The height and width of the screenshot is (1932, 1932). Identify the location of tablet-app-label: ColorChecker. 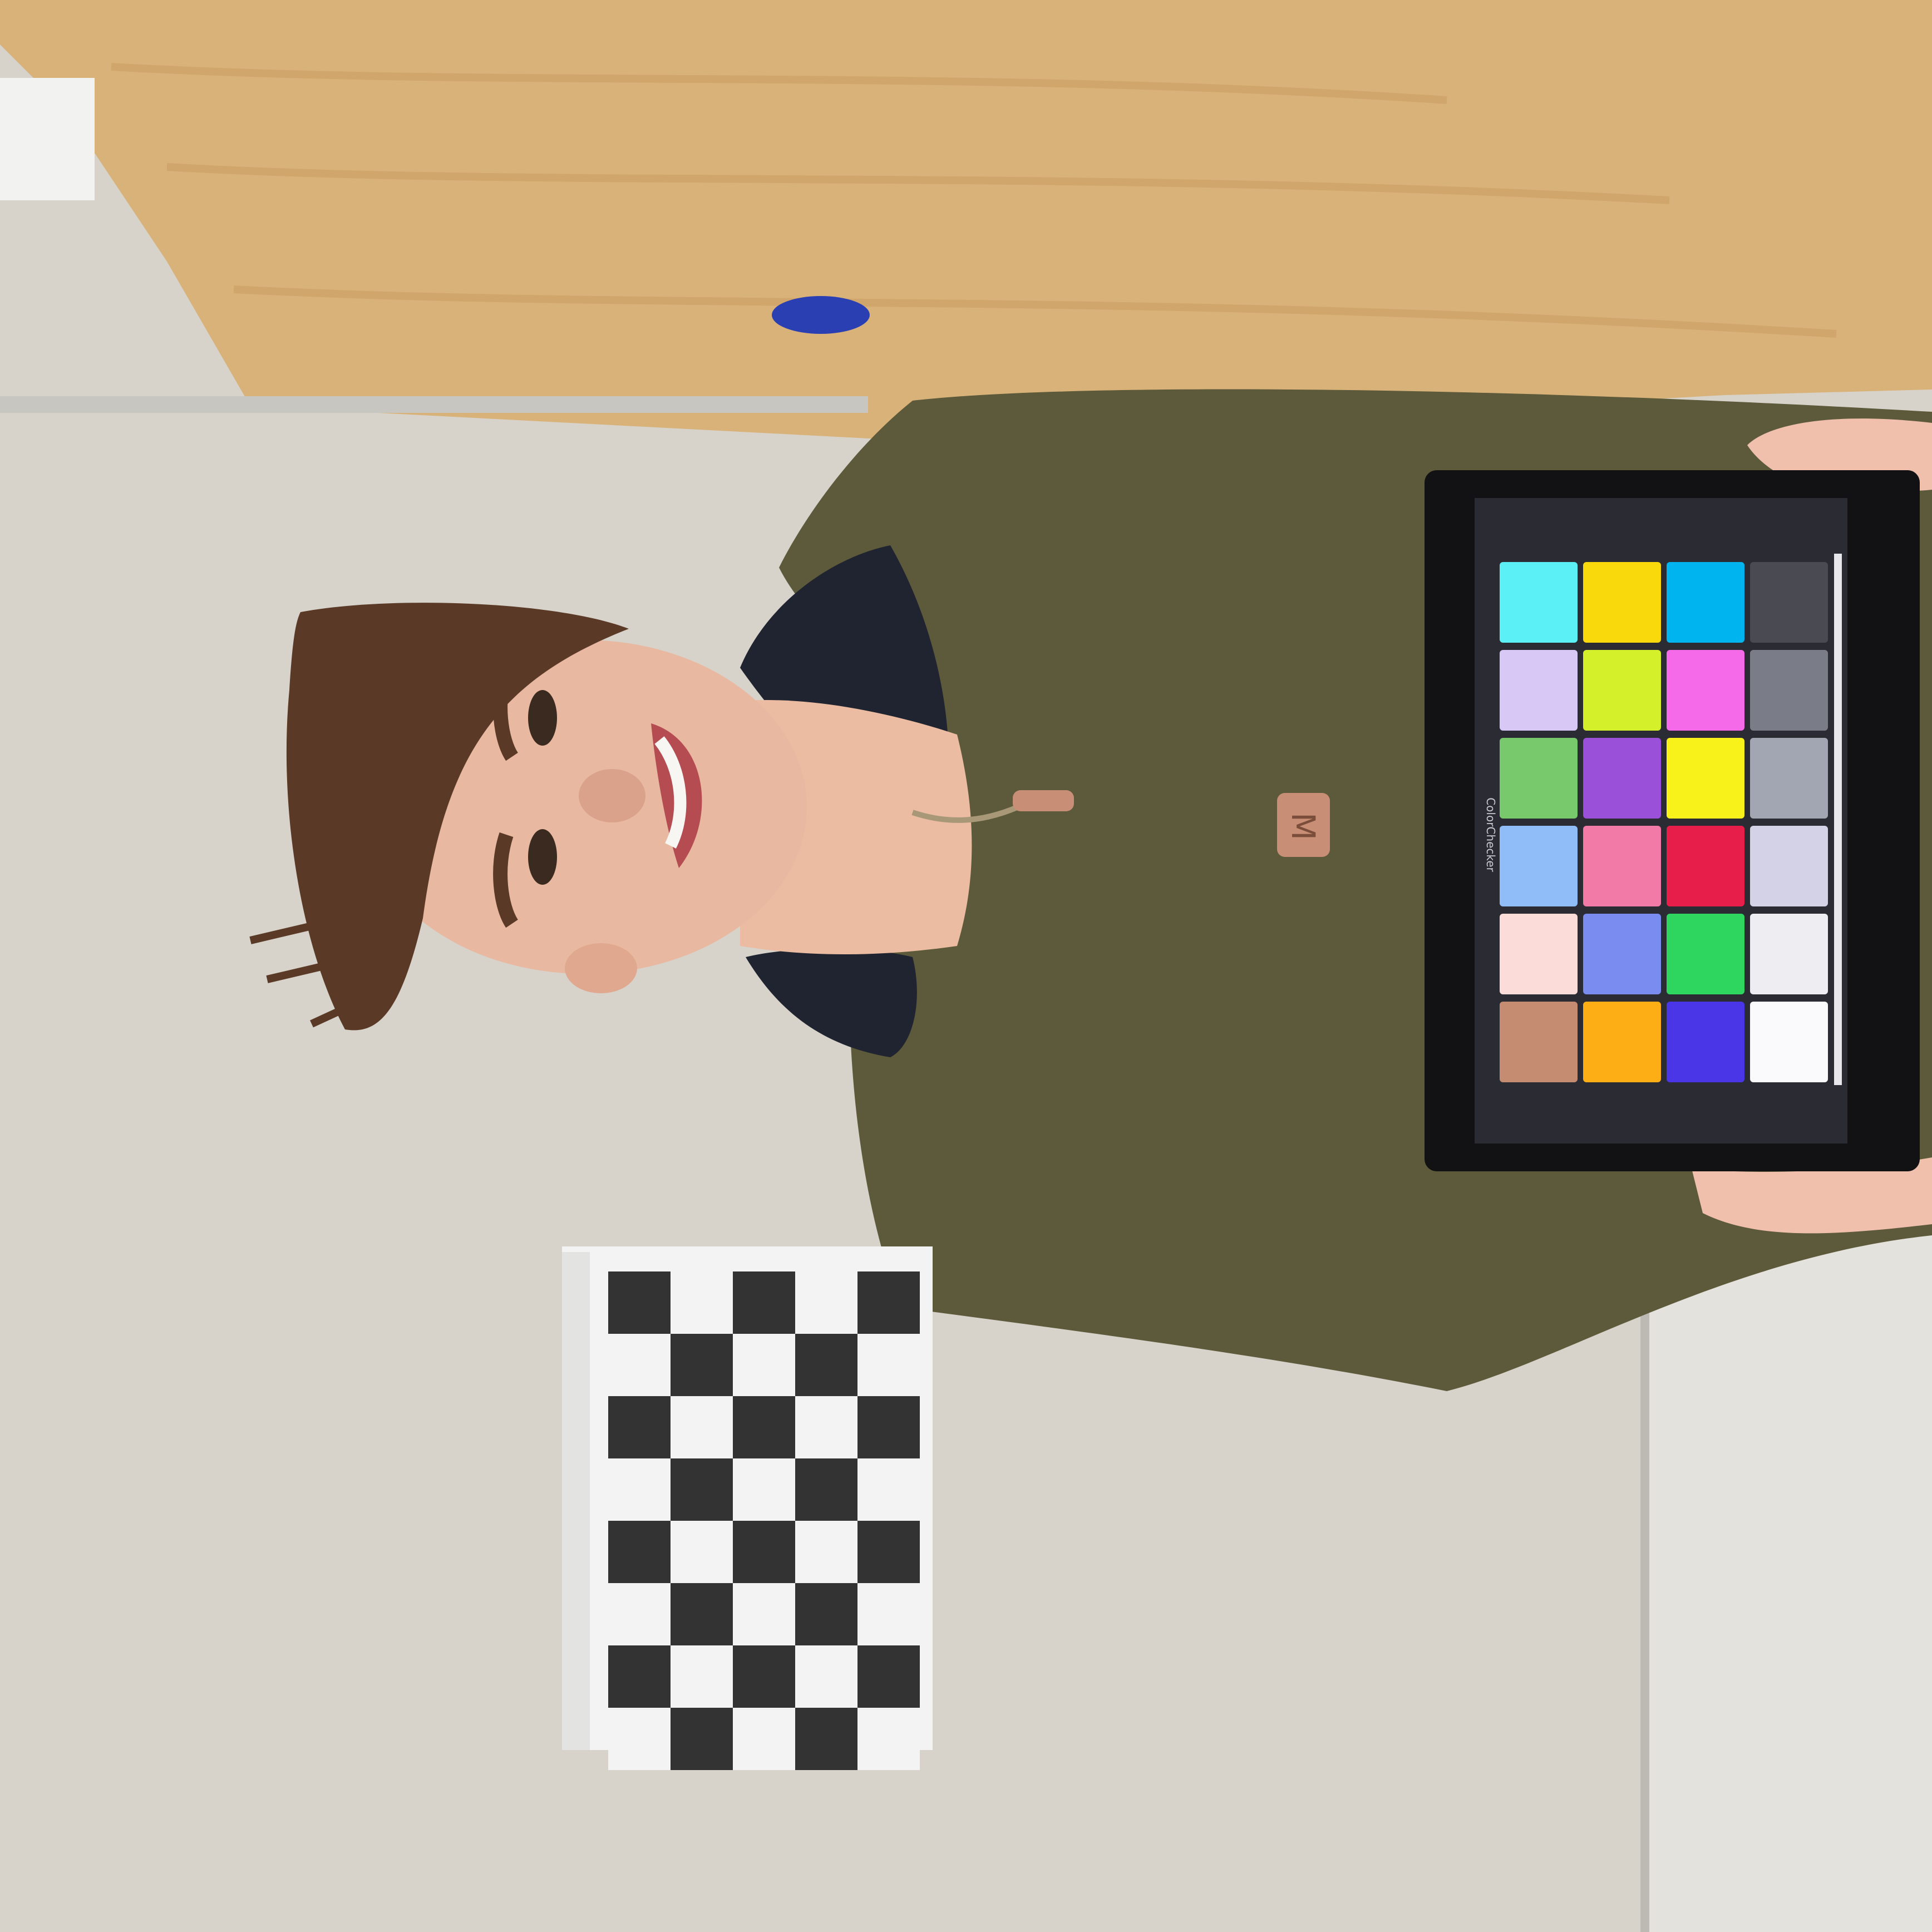
(1490, 834).